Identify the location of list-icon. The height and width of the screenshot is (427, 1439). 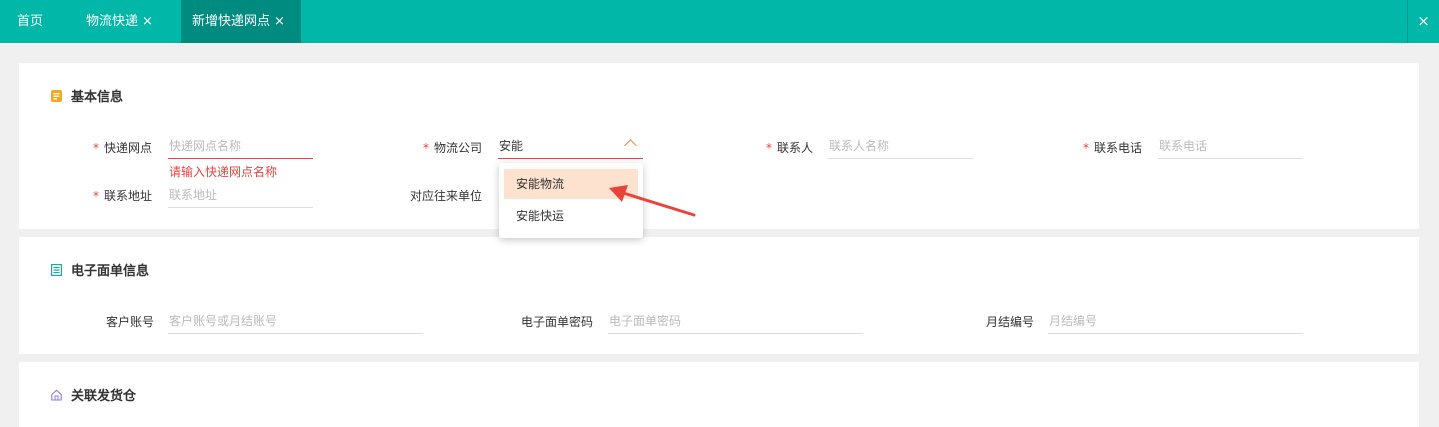
(56, 270).